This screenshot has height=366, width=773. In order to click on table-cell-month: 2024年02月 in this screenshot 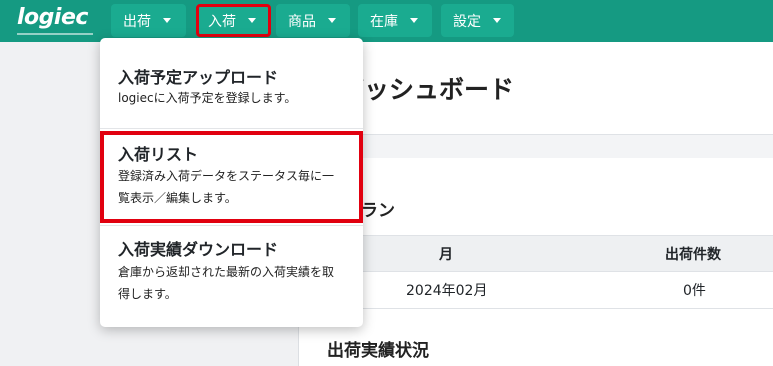, I will do `click(447, 291)`.